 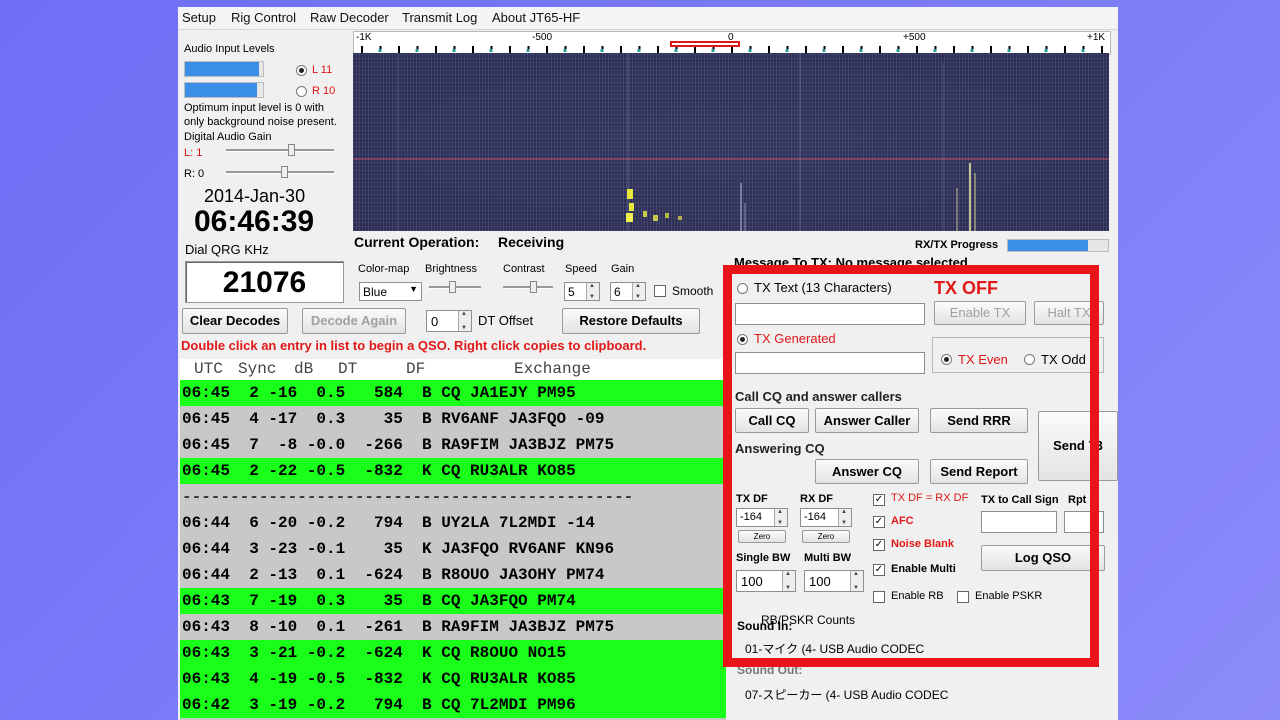 What do you see at coordinates (879, 545) in the screenshot?
I see `noise-blank-checkbox: ✓` at bounding box center [879, 545].